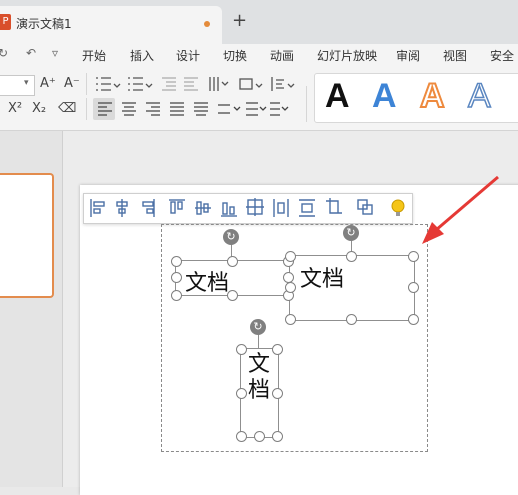 The width and height of the screenshot is (518, 495). What do you see at coordinates (455, 55) in the screenshot?
I see `menu-view: 视图` at bounding box center [455, 55].